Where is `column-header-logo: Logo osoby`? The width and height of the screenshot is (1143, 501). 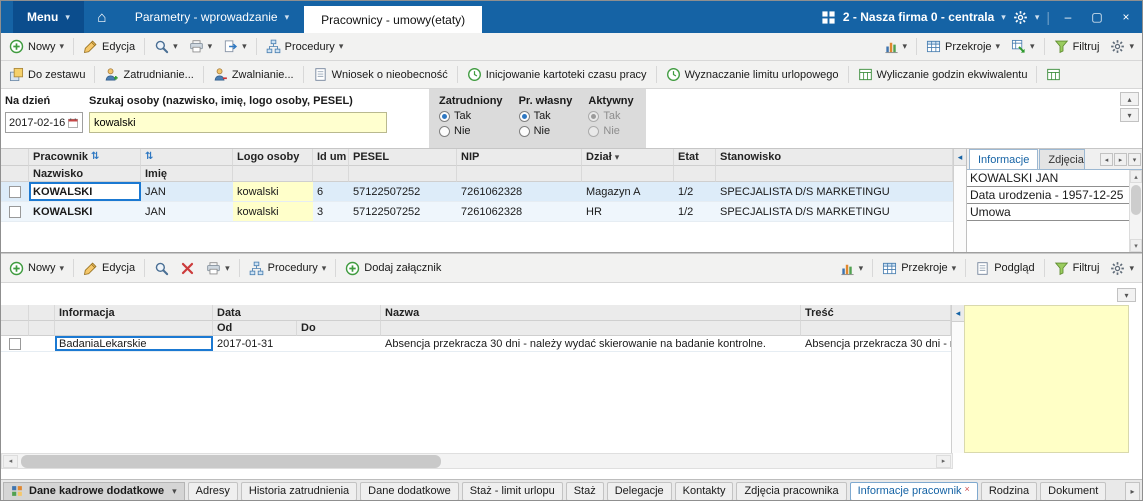 column-header-logo: Logo osoby is located at coordinates (273, 157).